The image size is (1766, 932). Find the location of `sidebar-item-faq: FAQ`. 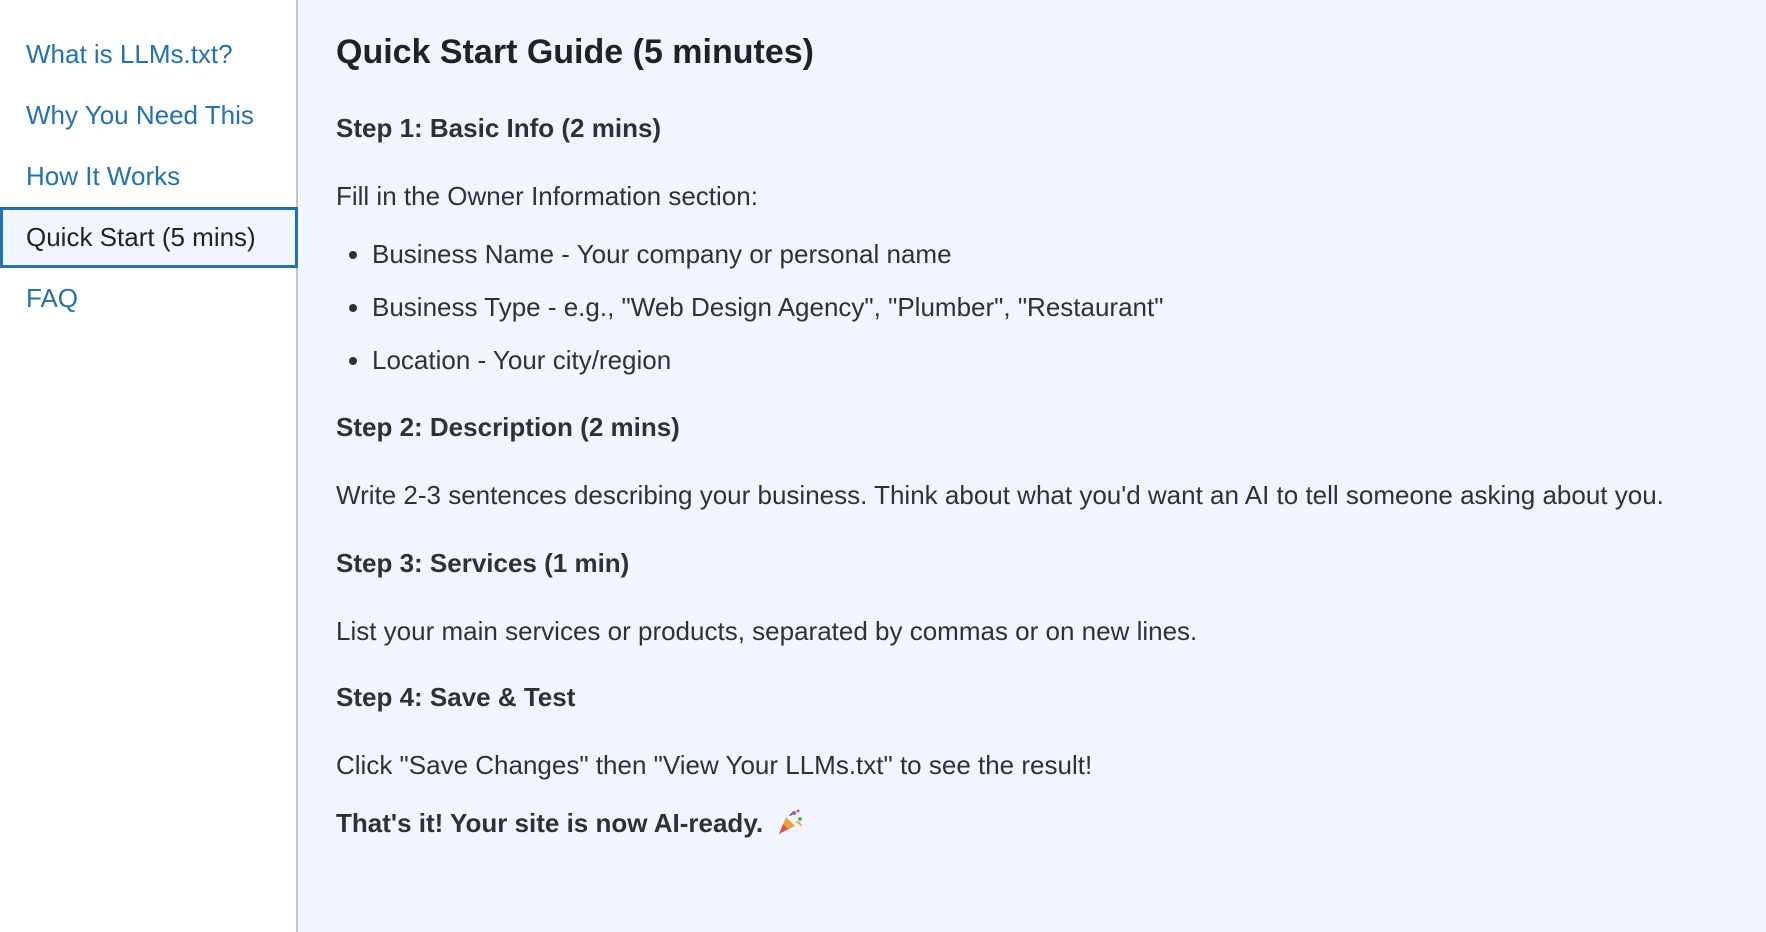

sidebar-item-faq: FAQ is located at coordinates (148, 298).